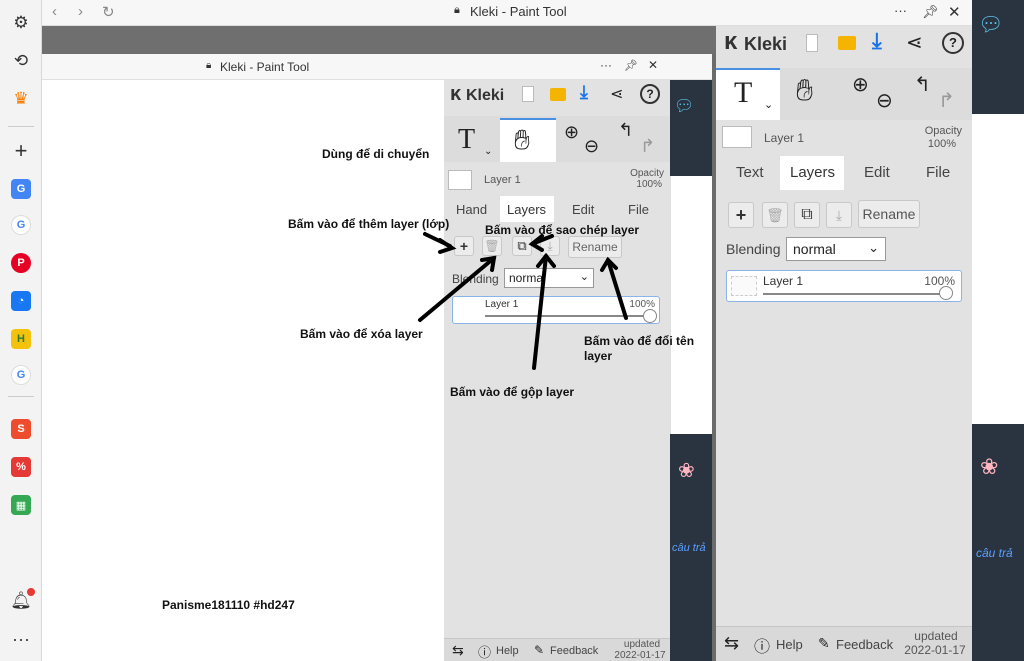 This screenshot has height=661, width=1024. What do you see at coordinates (873, 247) in the screenshot?
I see `select-chevron-icon: ⌄` at bounding box center [873, 247].